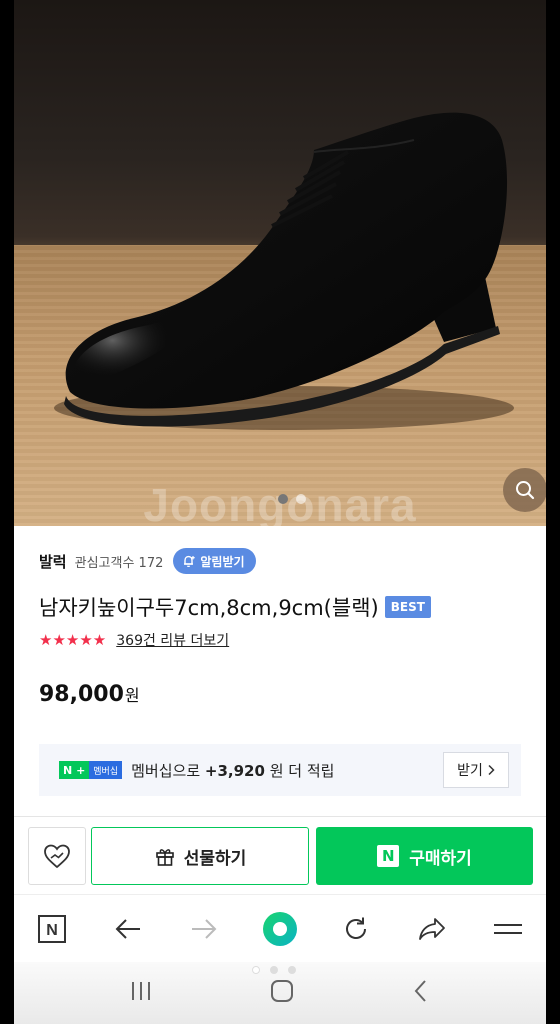  I want to click on refresh-icon, so click(356, 928).